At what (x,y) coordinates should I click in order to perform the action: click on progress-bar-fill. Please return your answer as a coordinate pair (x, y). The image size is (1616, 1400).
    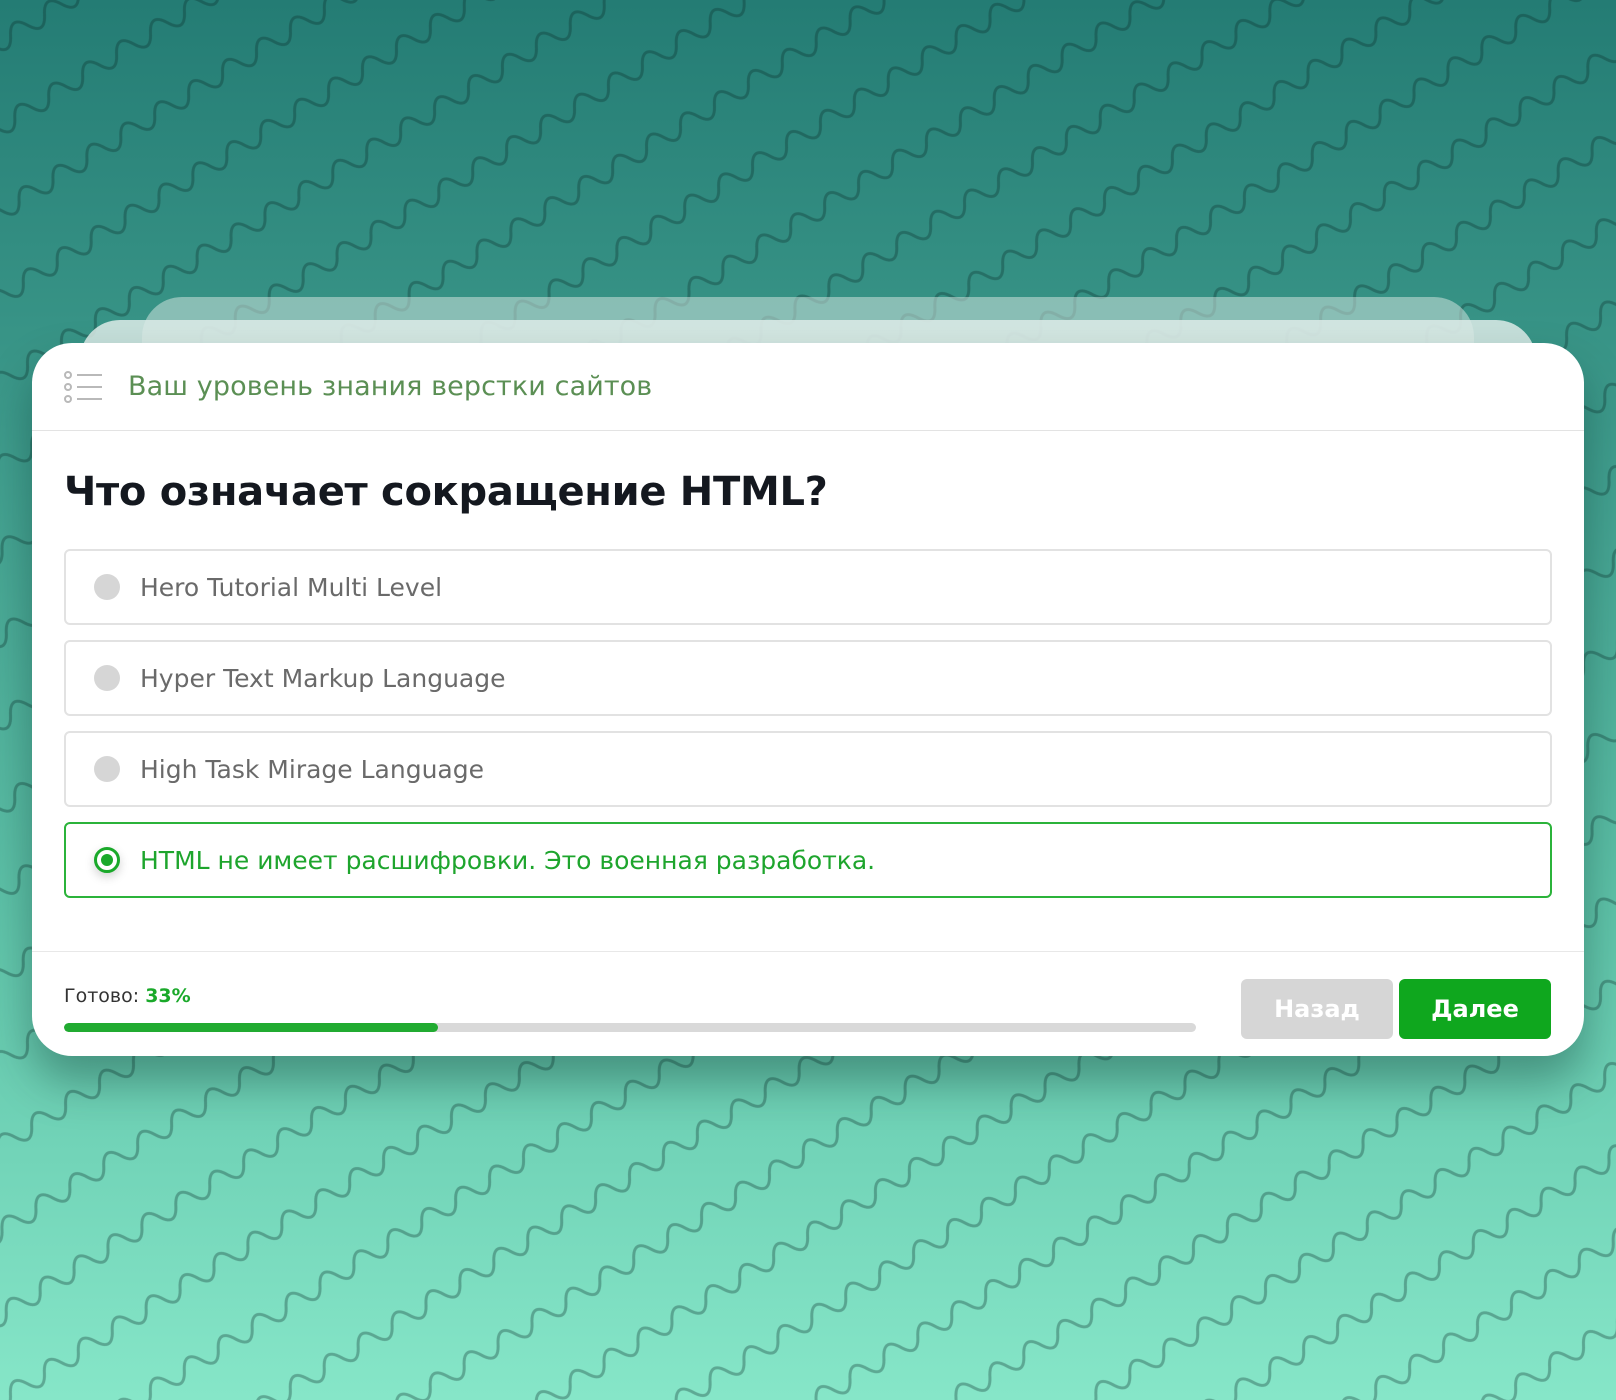
    Looking at the image, I should click on (251, 1027).